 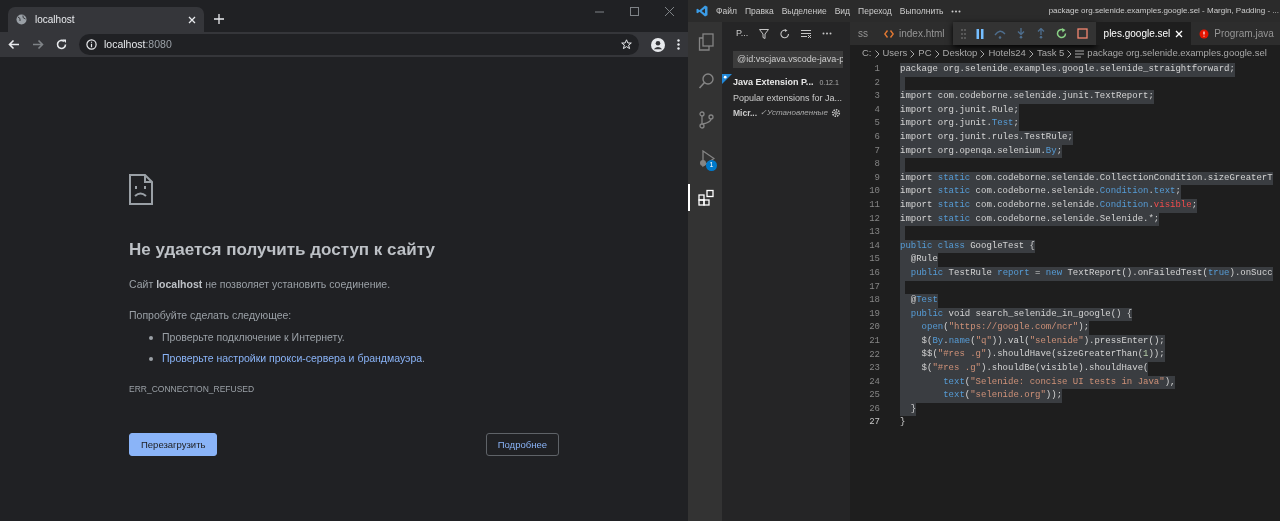 I want to click on line-number: 18, so click(x=874, y=301).